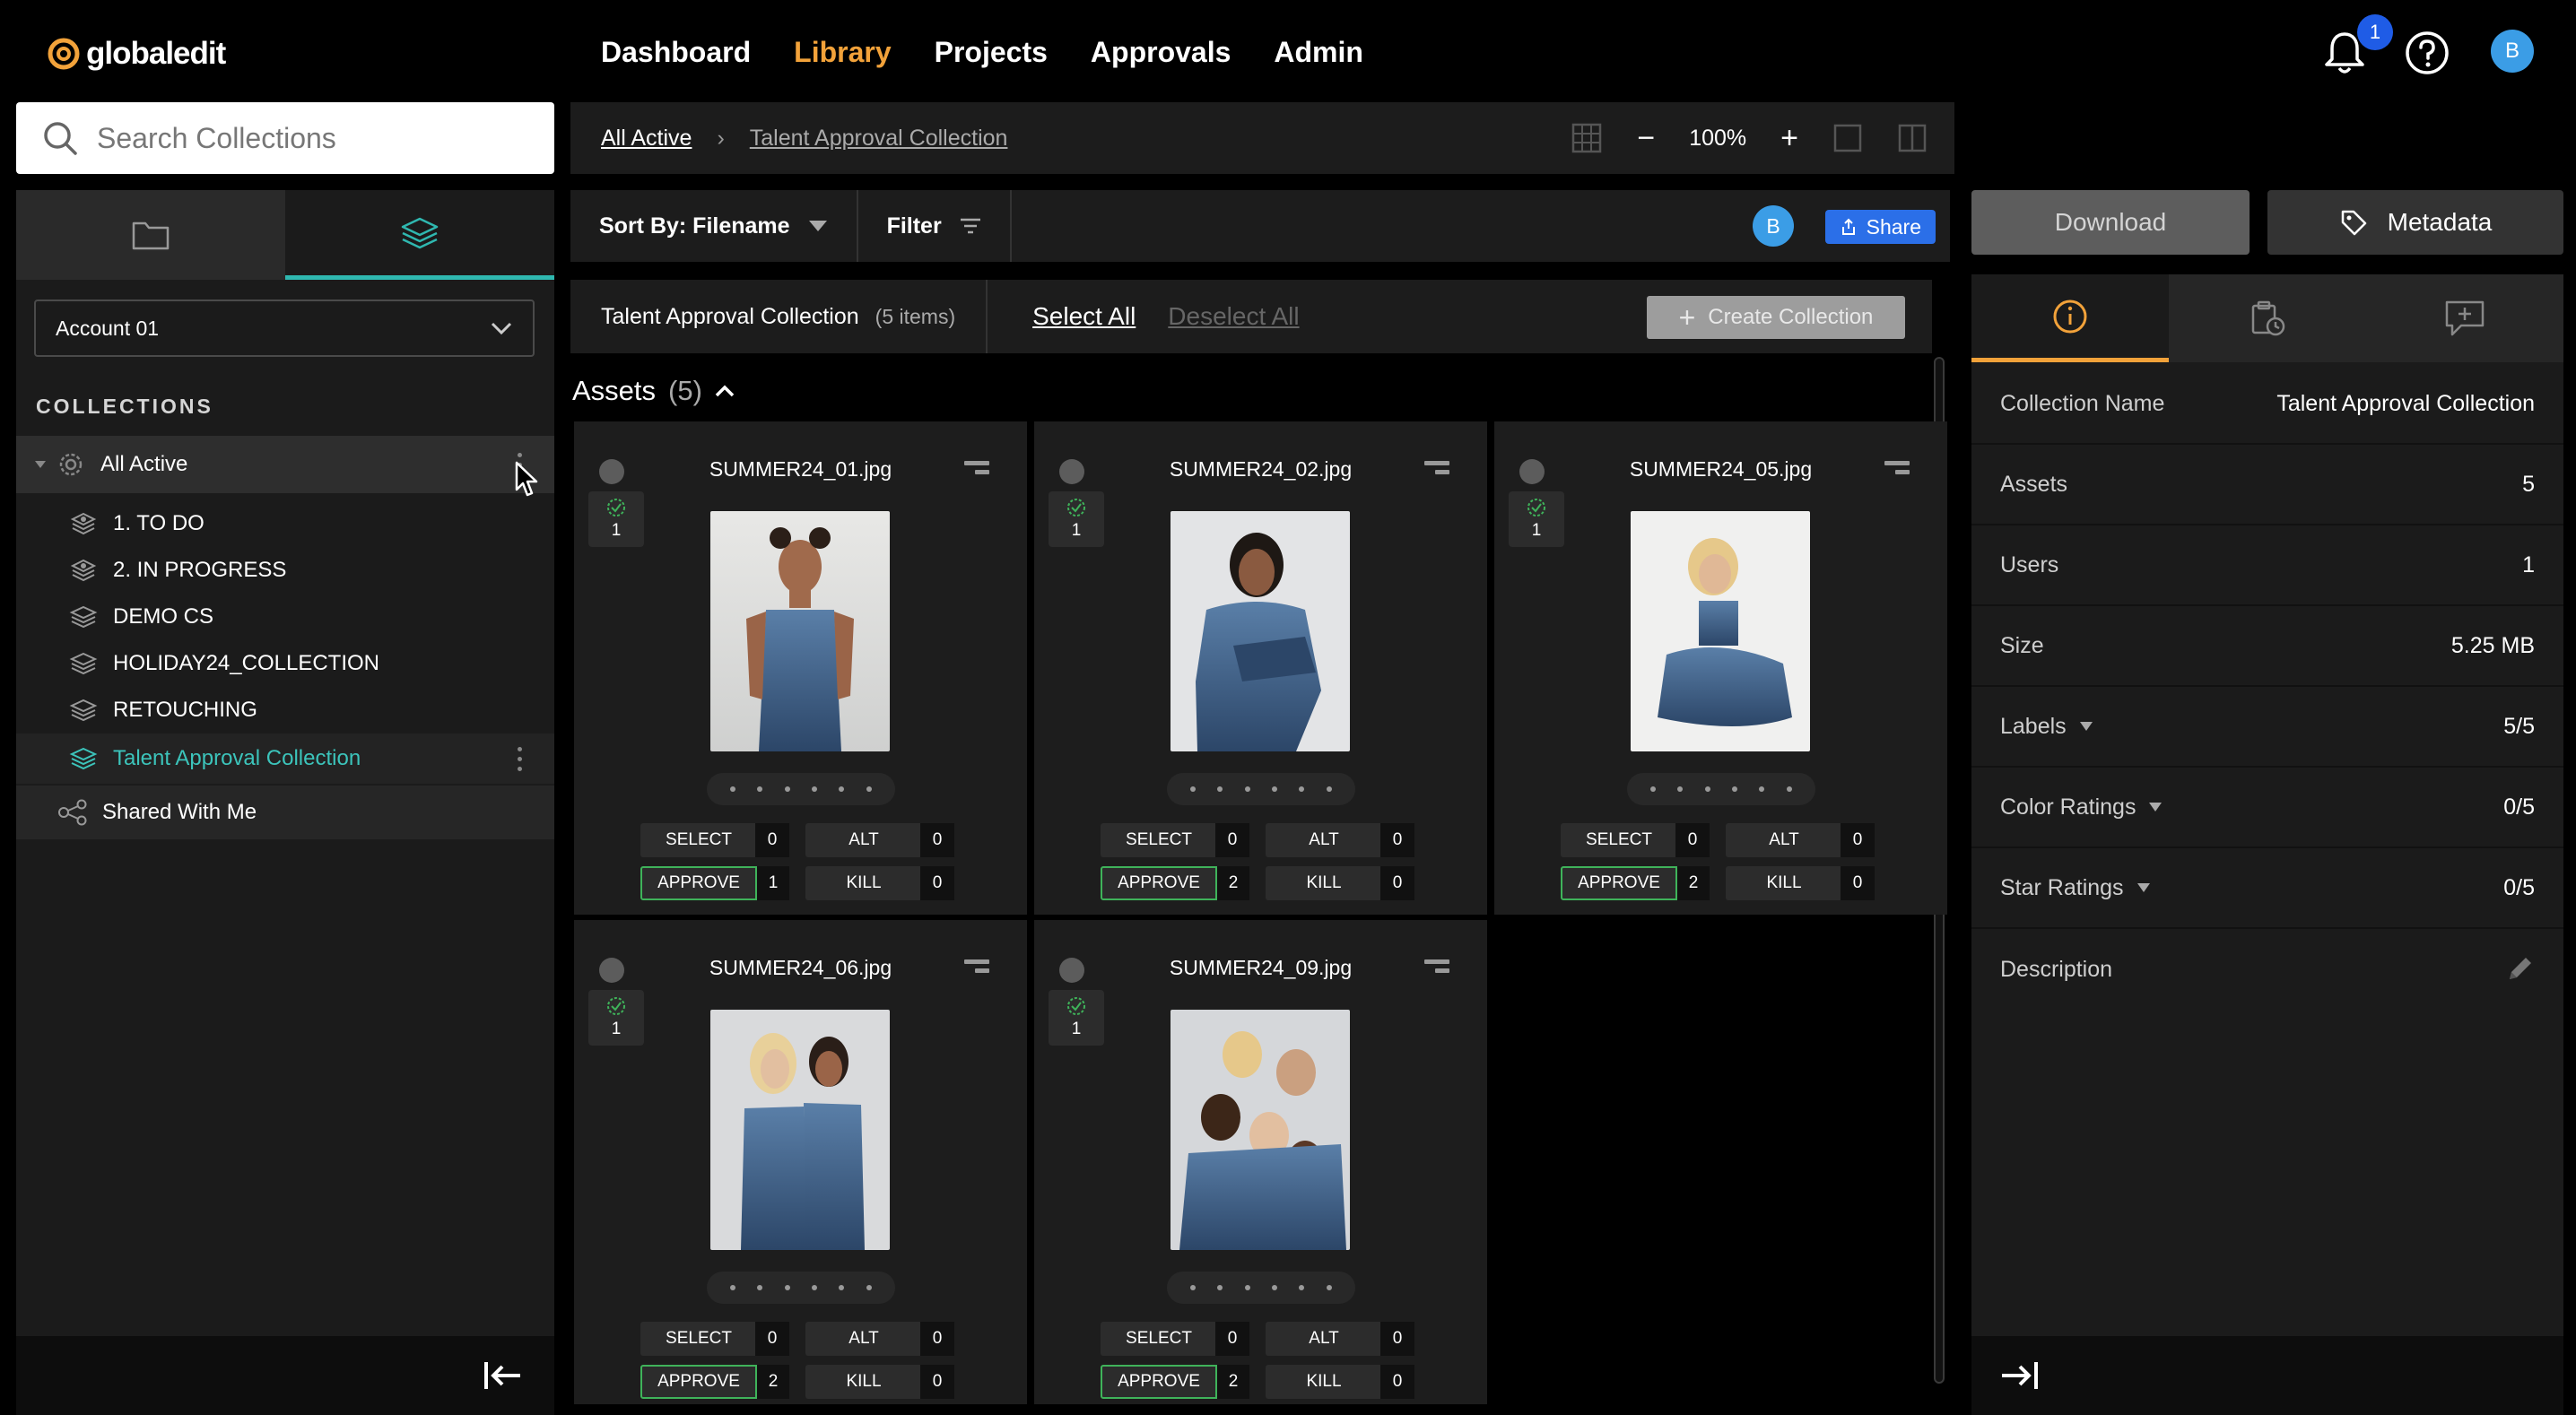 The width and height of the screenshot is (2576, 1415). What do you see at coordinates (935, 226) in the screenshot?
I see `filter-button: Filter` at bounding box center [935, 226].